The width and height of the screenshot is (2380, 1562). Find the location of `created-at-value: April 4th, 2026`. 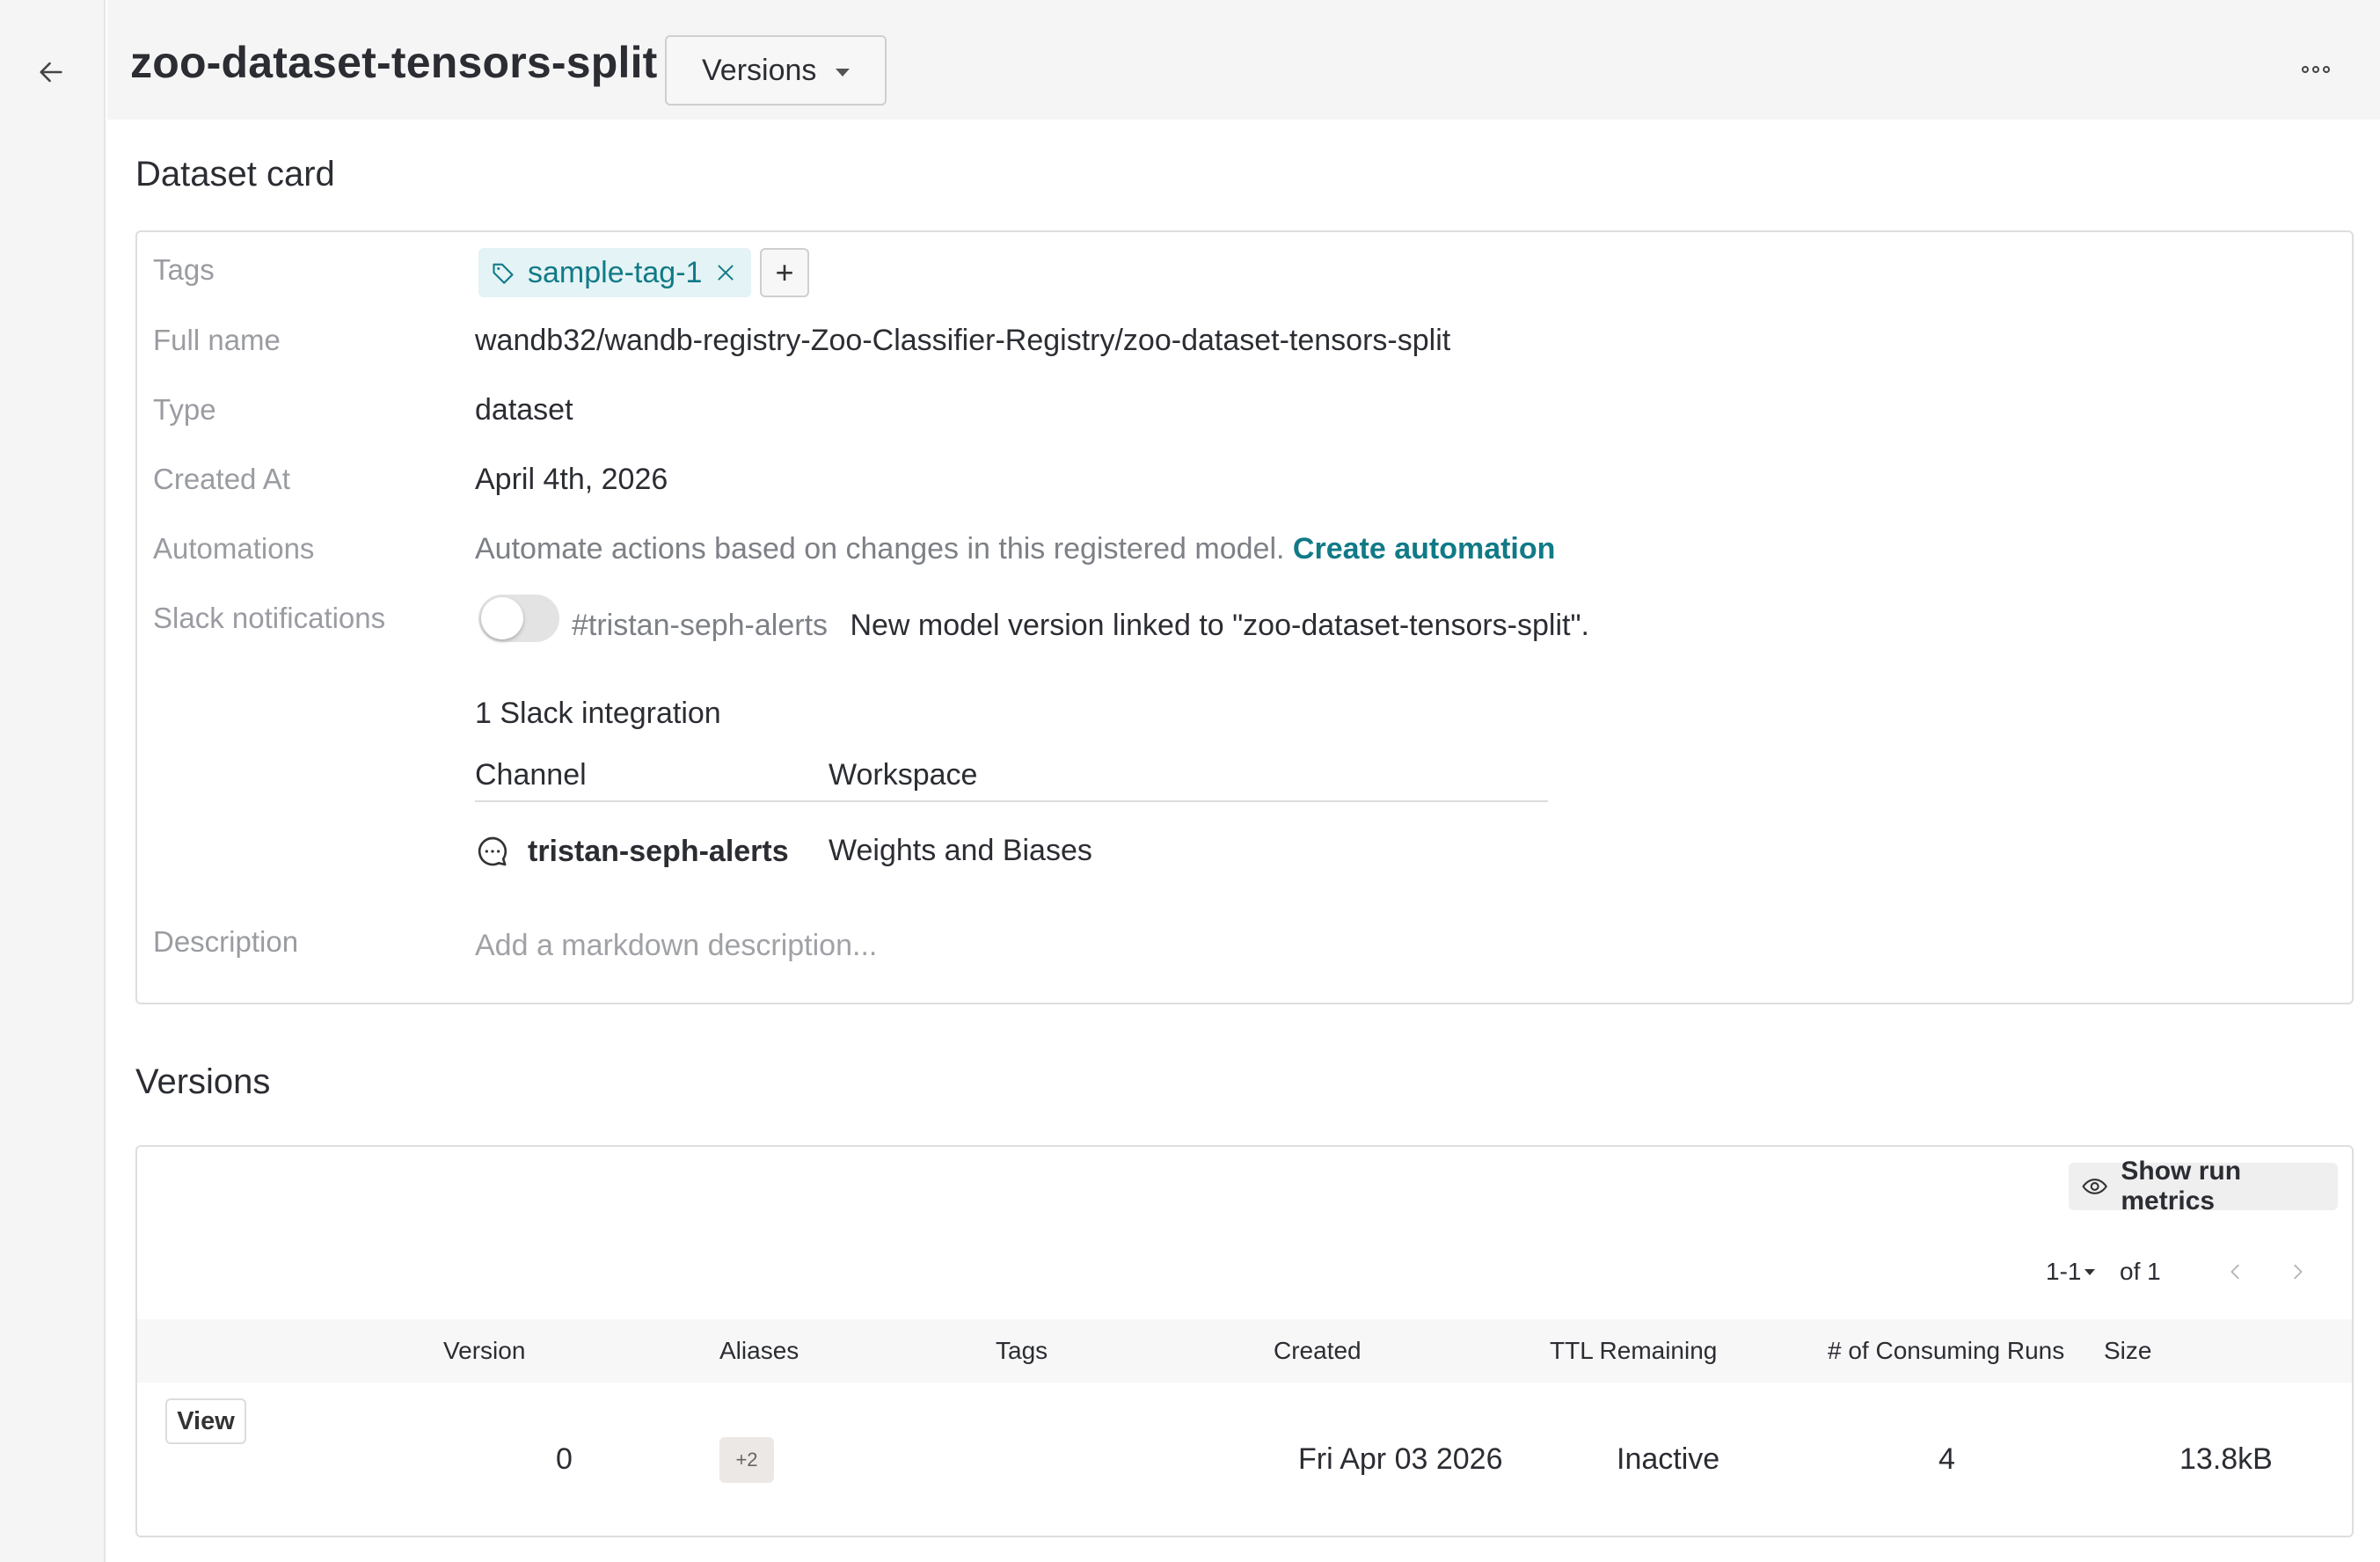

created-at-value: April 4th, 2026 is located at coordinates (571, 479).